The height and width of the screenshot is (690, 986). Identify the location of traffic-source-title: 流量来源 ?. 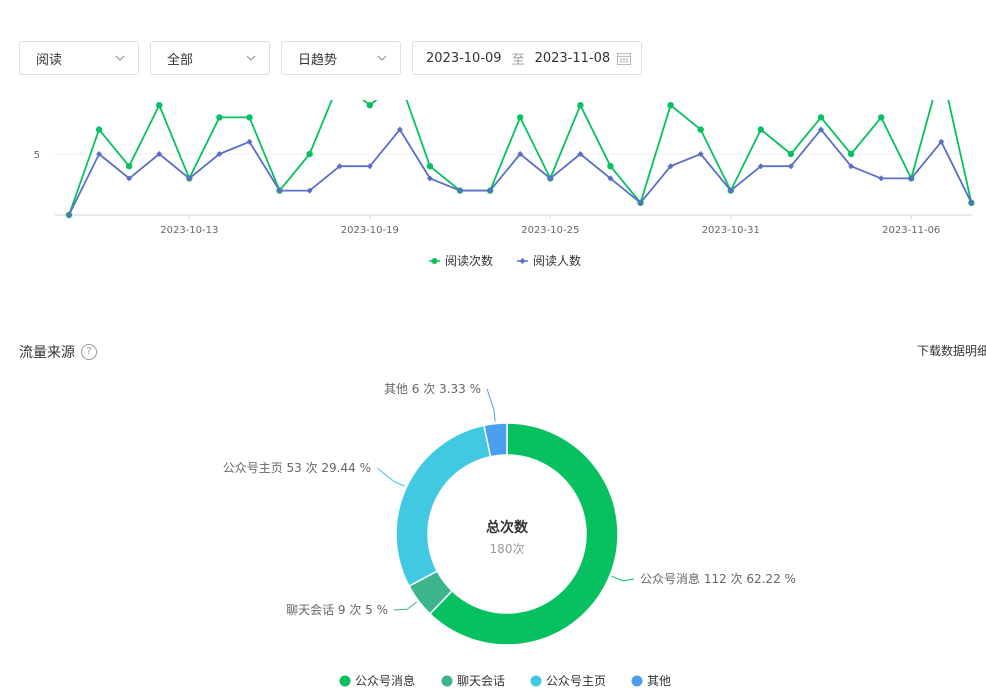
(58, 352).